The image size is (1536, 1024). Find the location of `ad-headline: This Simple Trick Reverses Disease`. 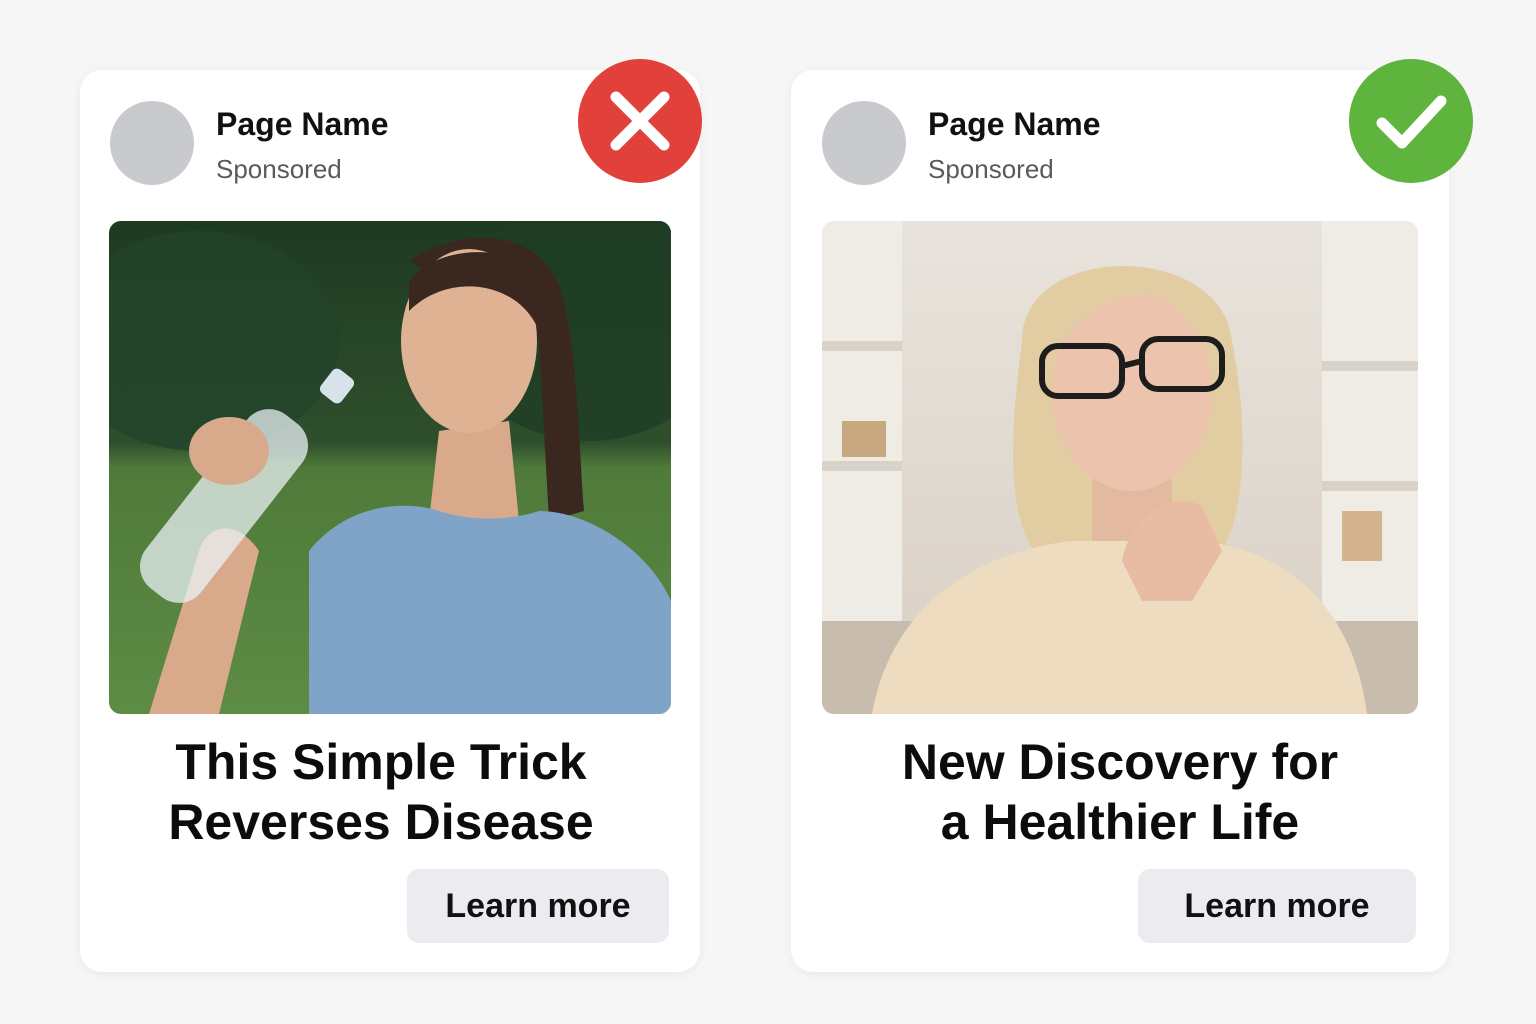

ad-headline: This Simple Trick Reverses Disease is located at coordinates (381, 792).